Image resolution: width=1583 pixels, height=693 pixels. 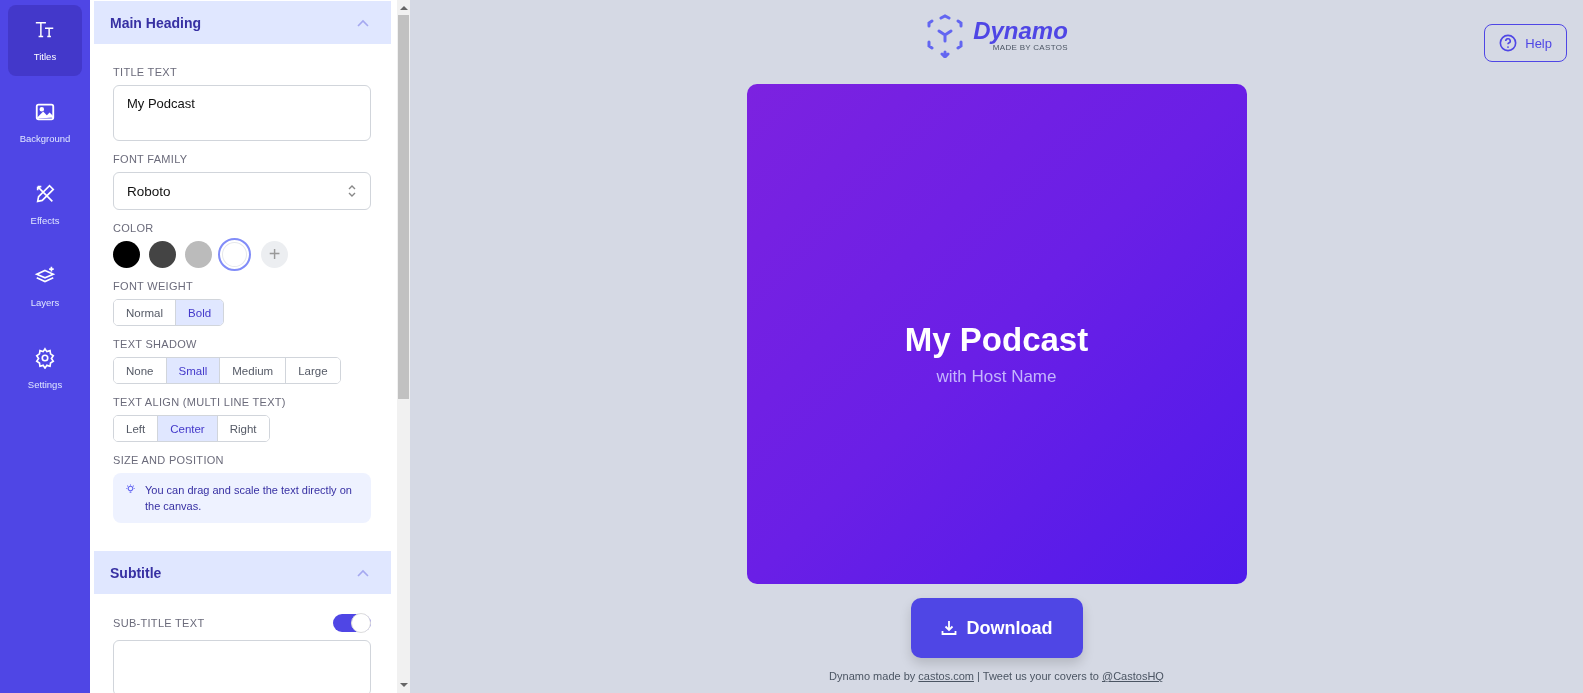 I want to click on title-text-field: My Podcast, so click(x=242, y=113).